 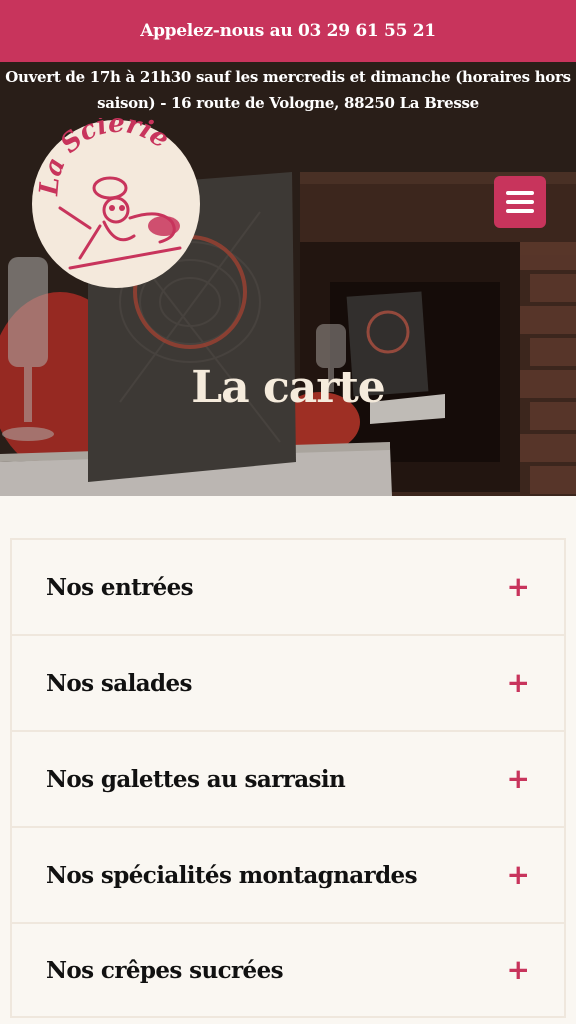 I want to click on accordion-item-label: Nos spécialités montagnardes, so click(x=232, y=875).